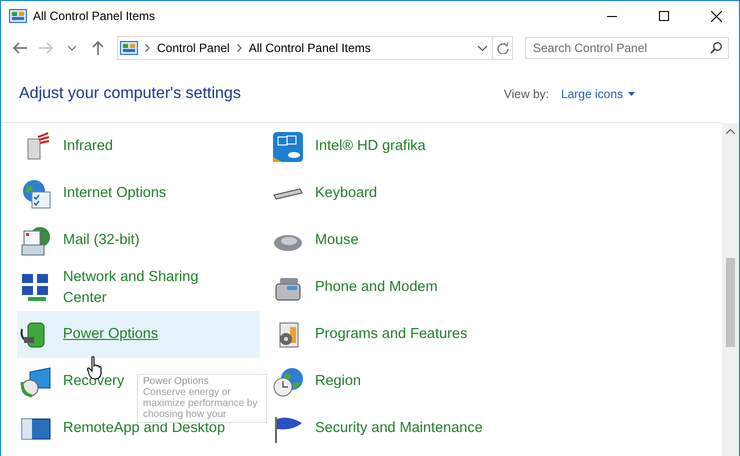  Describe the element at coordinates (94, 16) in the screenshot. I see `window-title: All Control Panel Items` at that location.